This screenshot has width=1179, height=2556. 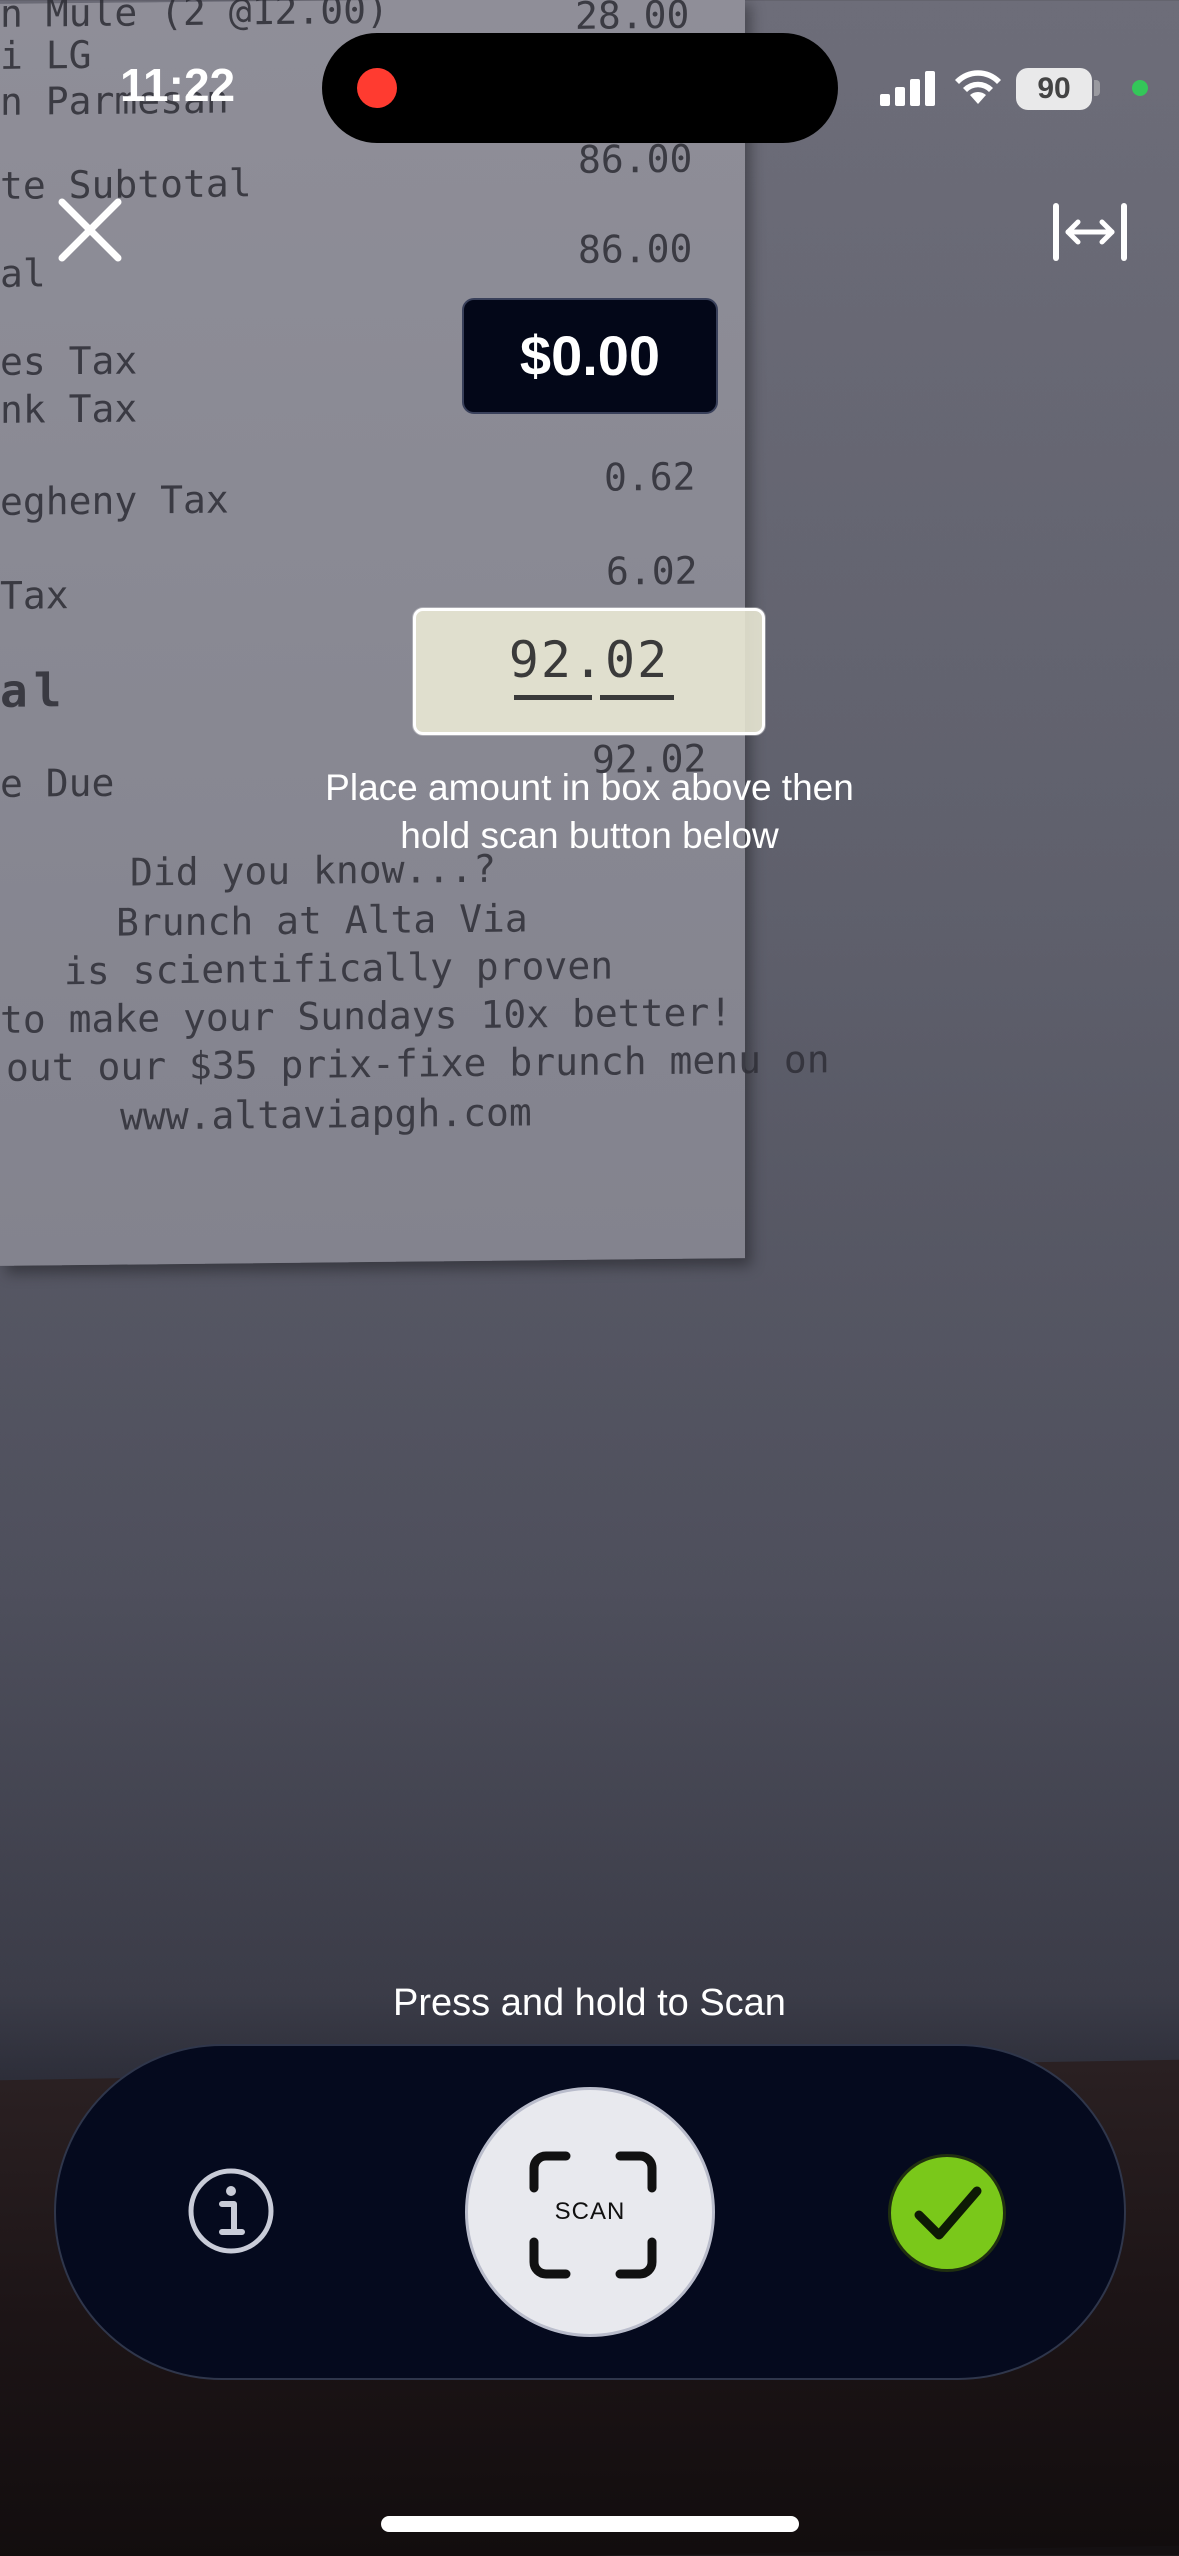 I want to click on receipt-line: egheny Tax, so click(x=114, y=500).